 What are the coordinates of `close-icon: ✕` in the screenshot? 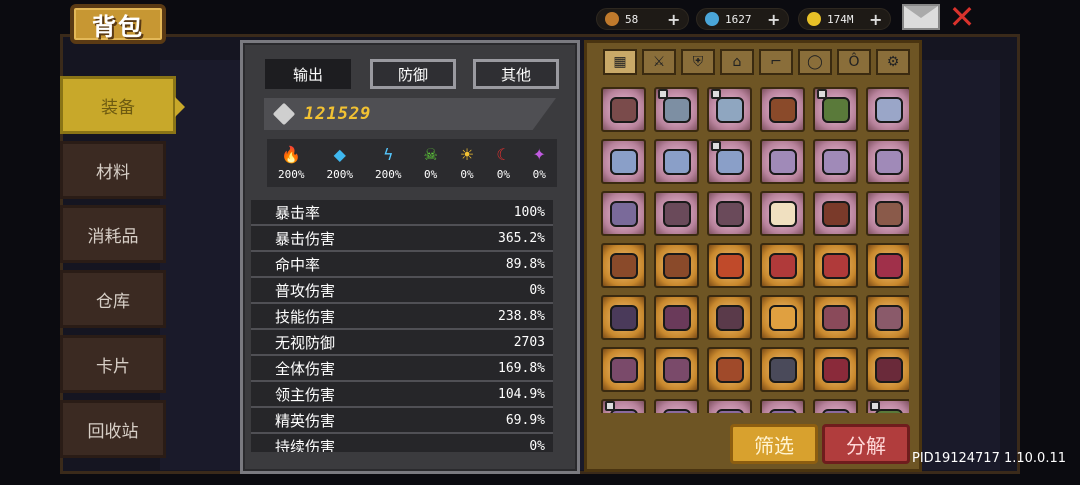 It's located at (962, 17).